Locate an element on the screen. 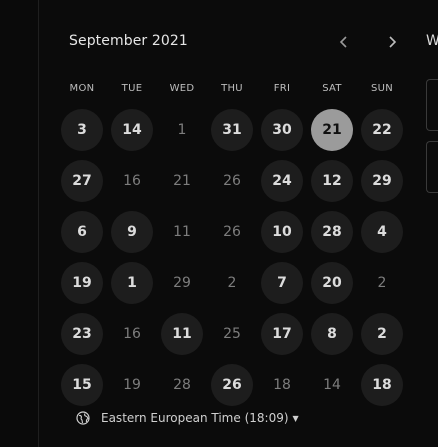 Image resolution: width=438 pixels, height=447 pixels. day-available: 2 is located at coordinates (382, 333).